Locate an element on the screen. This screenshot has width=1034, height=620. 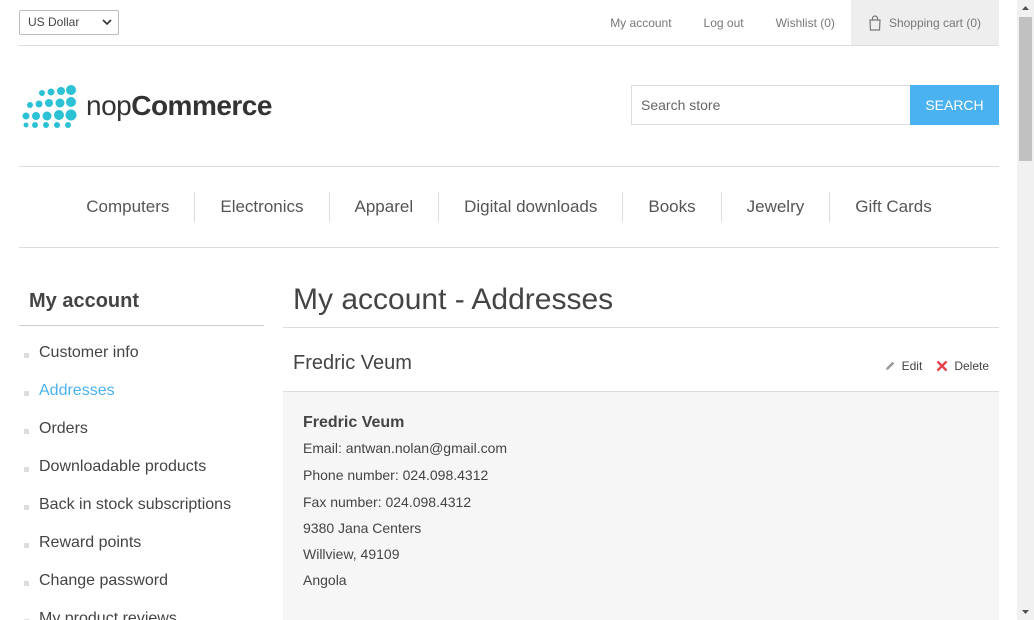
menu-item-digital-downloads: Digital downloads is located at coordinates (530, 207).